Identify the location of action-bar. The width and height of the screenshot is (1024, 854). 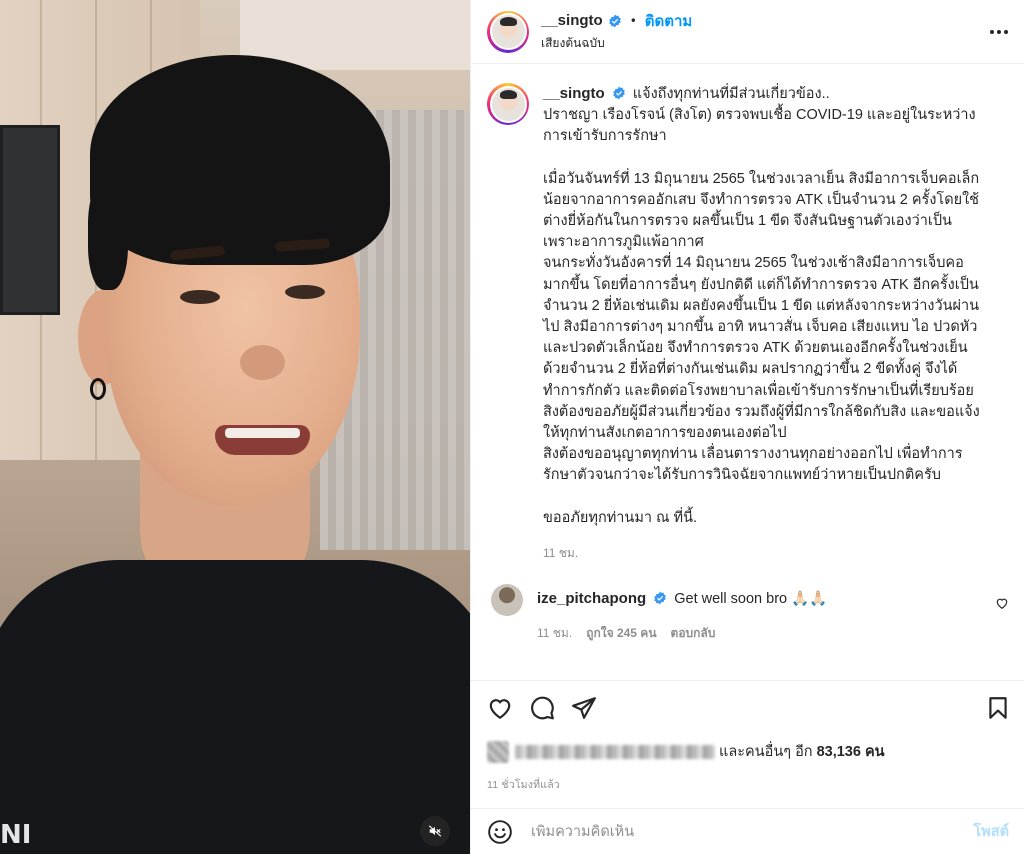
(747, 709).